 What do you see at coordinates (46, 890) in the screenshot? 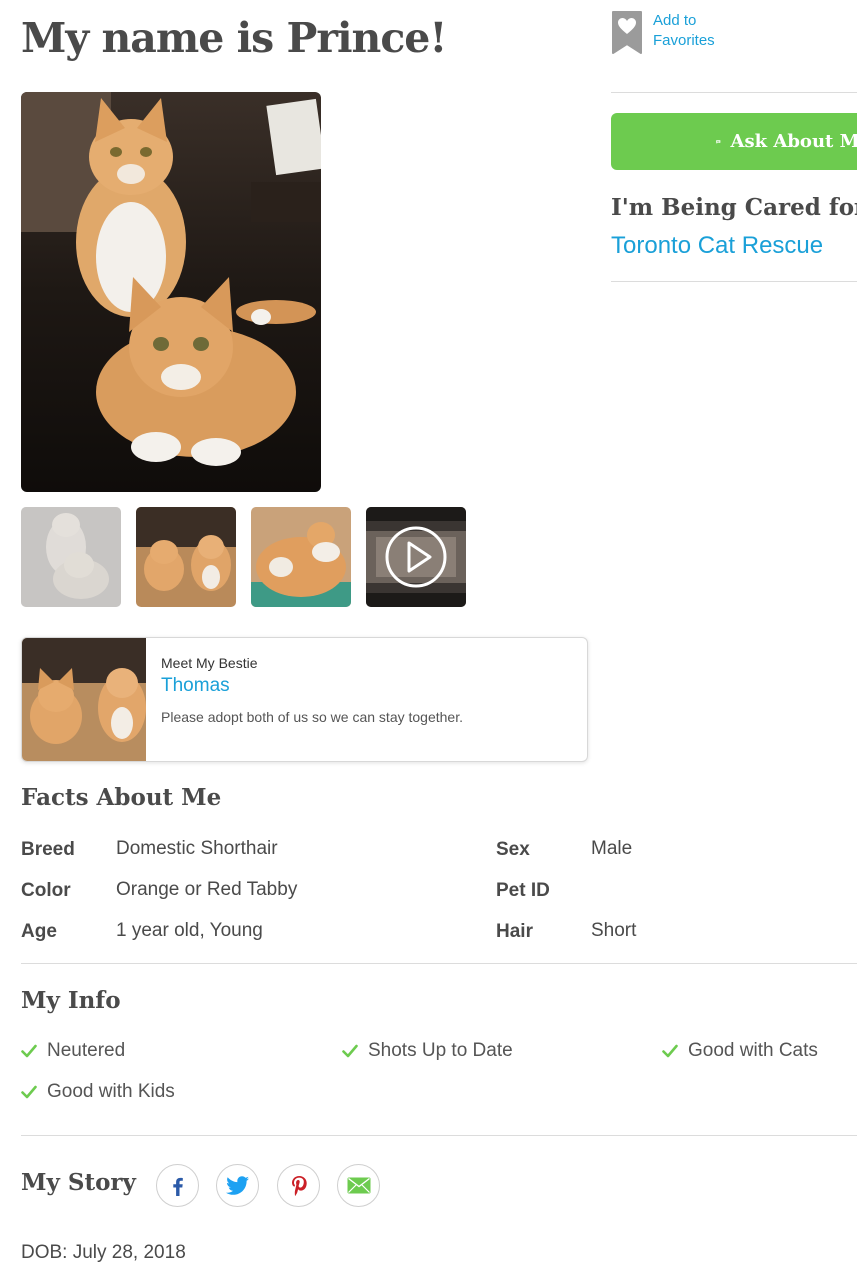
I see `fact-label-color: Color` at bounding box center [46, 890].